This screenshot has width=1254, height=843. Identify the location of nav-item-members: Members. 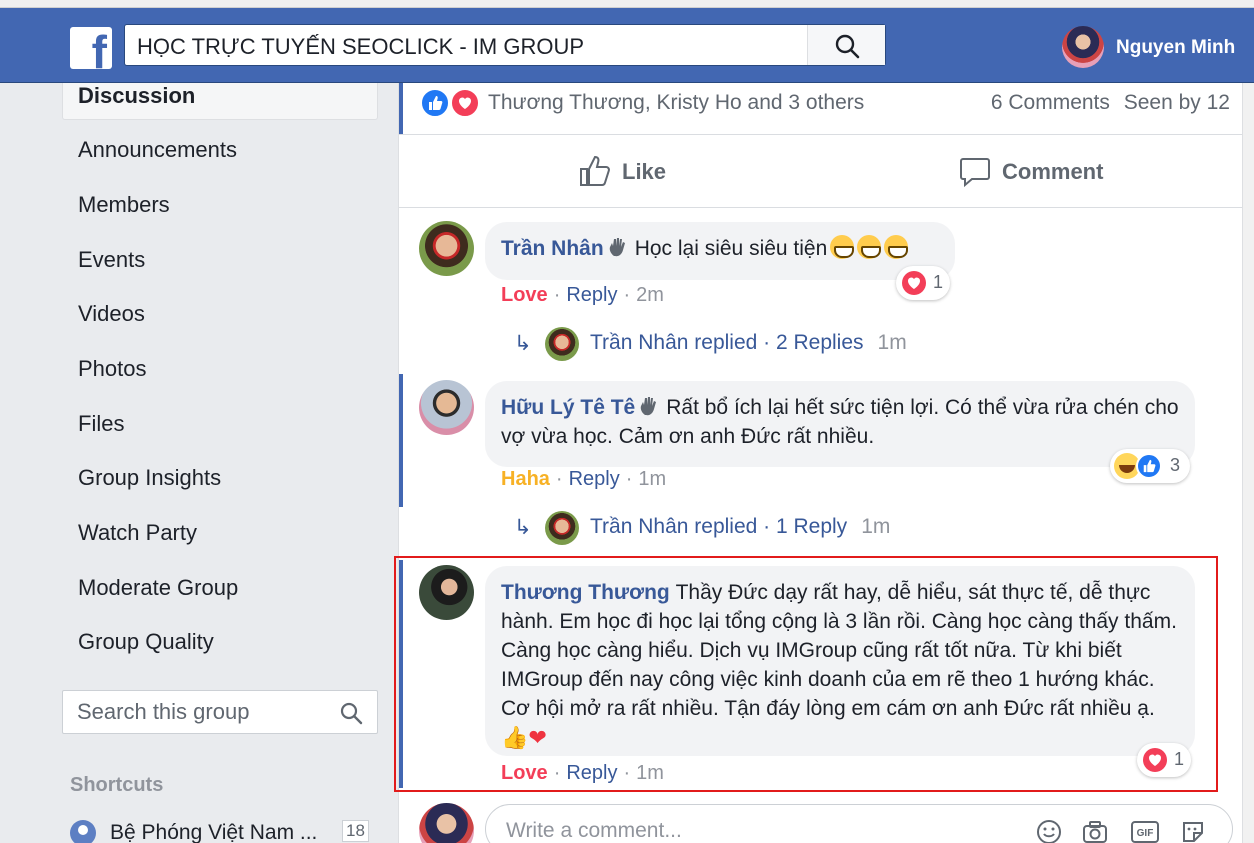
(124, 205).